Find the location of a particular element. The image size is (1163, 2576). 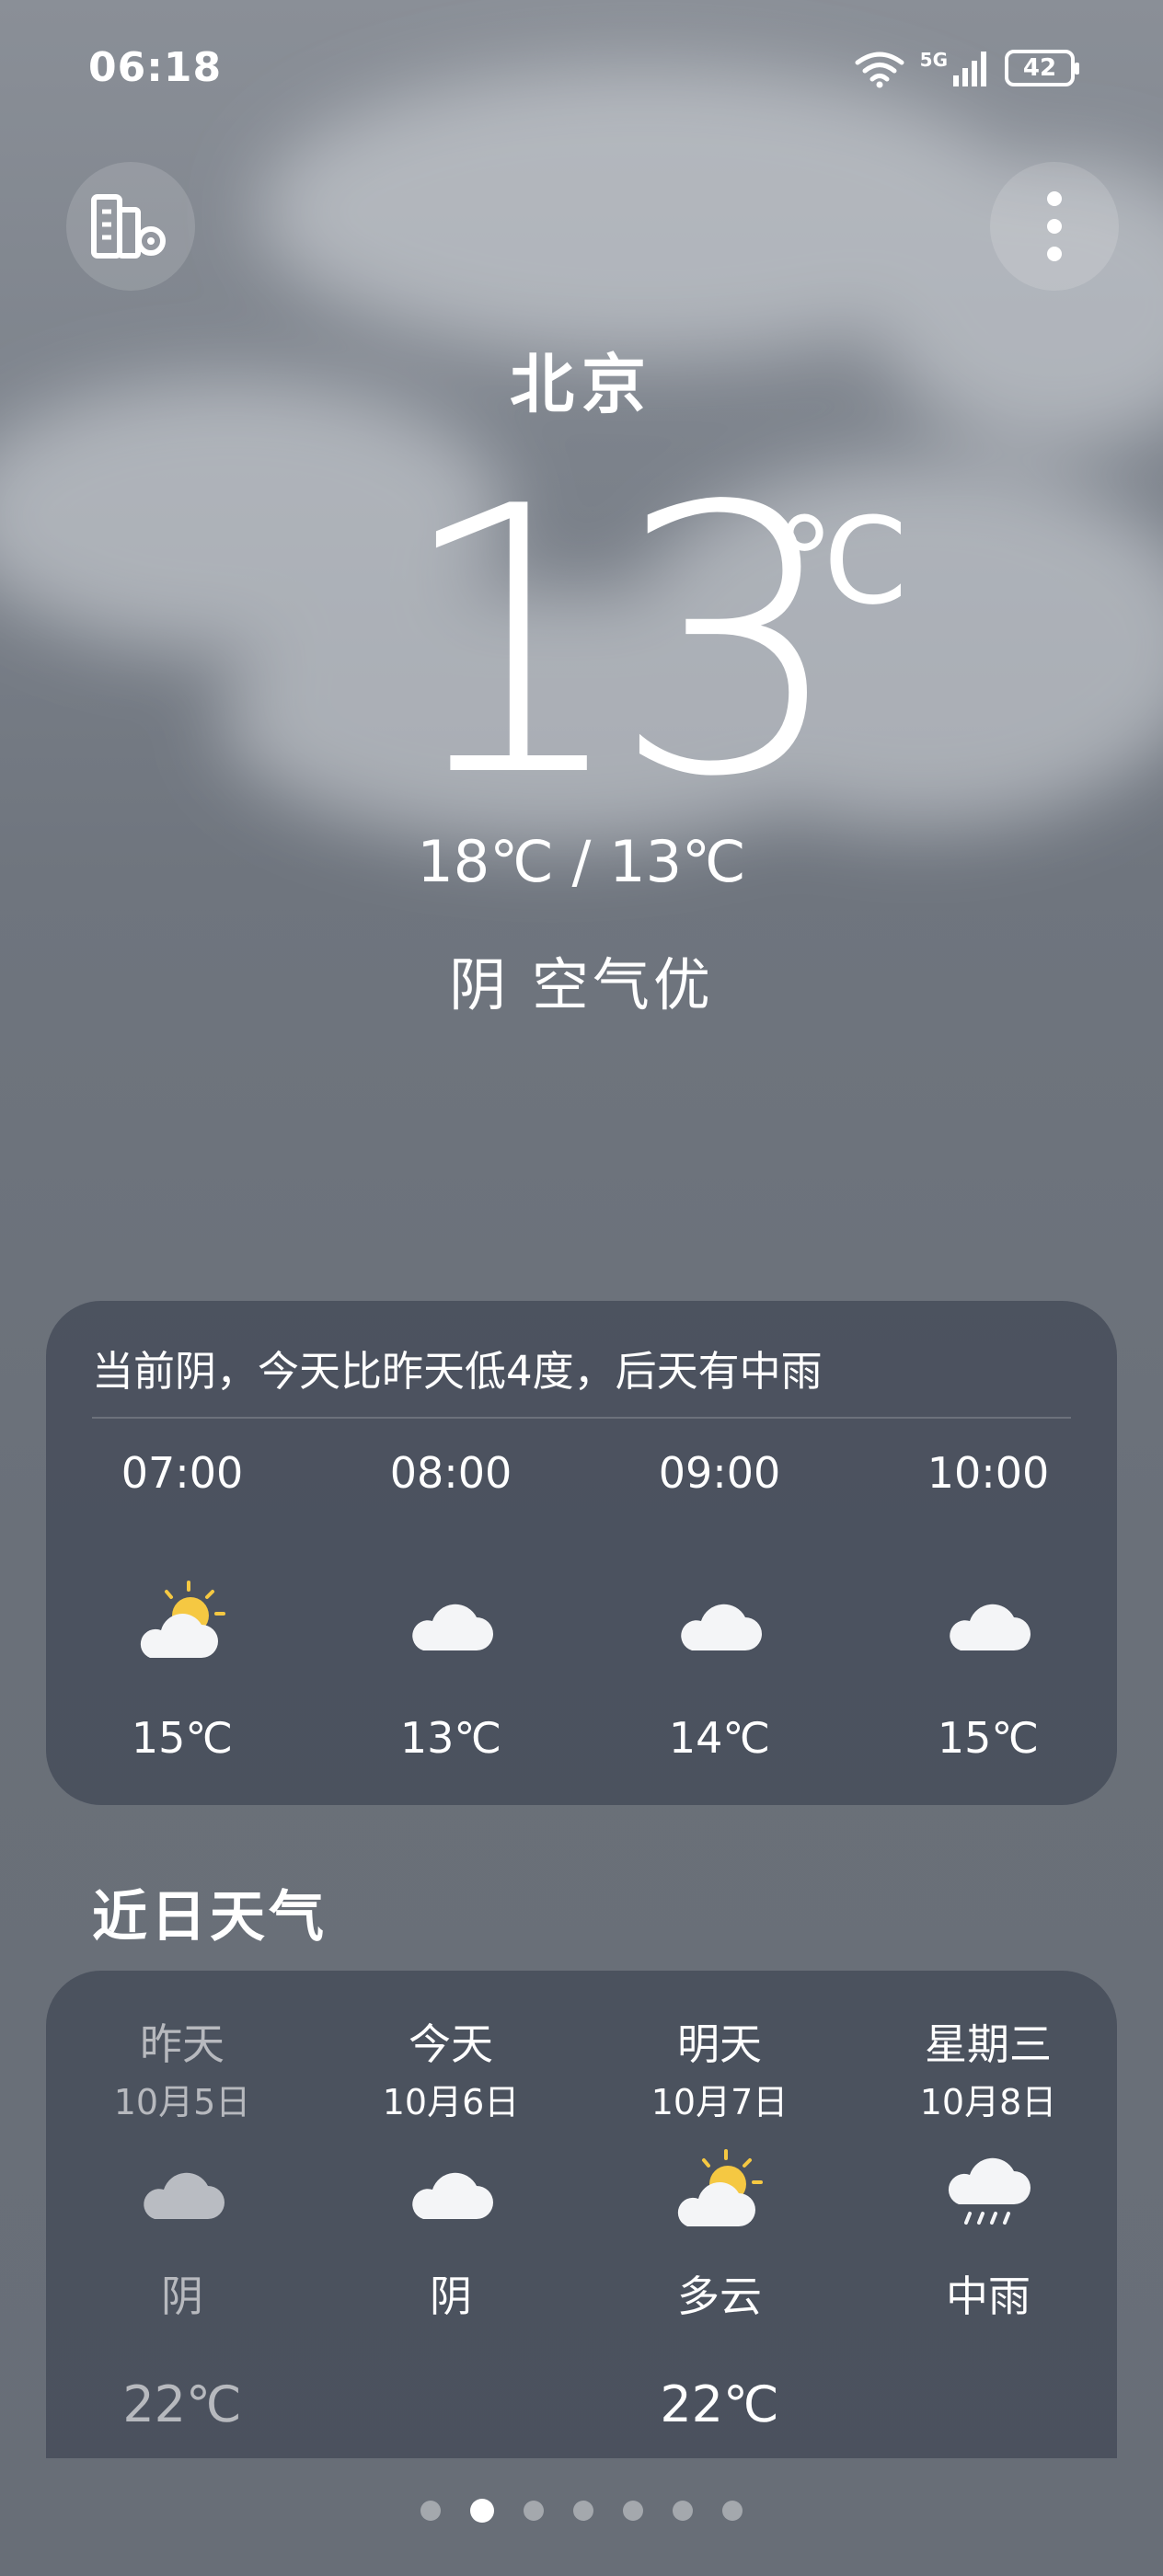

day-date: 10月8日 is located at coordinates (988, 2102).